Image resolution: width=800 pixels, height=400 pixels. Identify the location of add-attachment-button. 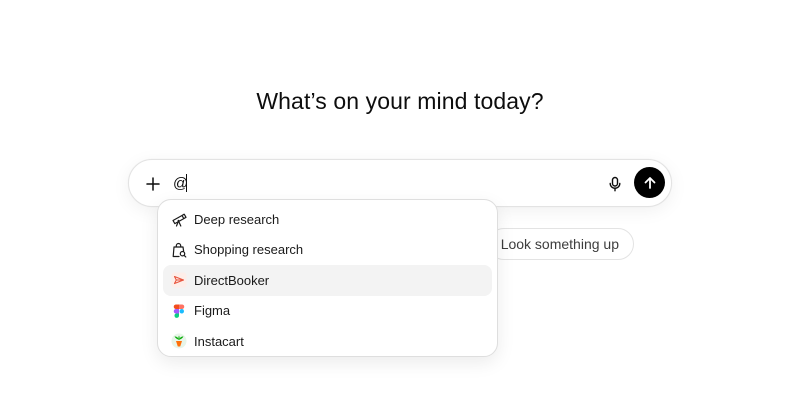
(153, 184).